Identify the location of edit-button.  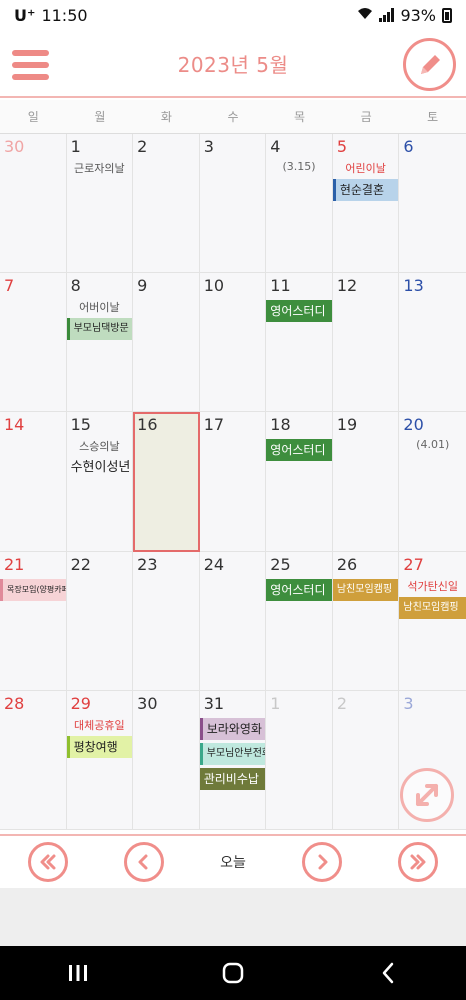
(429, 64).